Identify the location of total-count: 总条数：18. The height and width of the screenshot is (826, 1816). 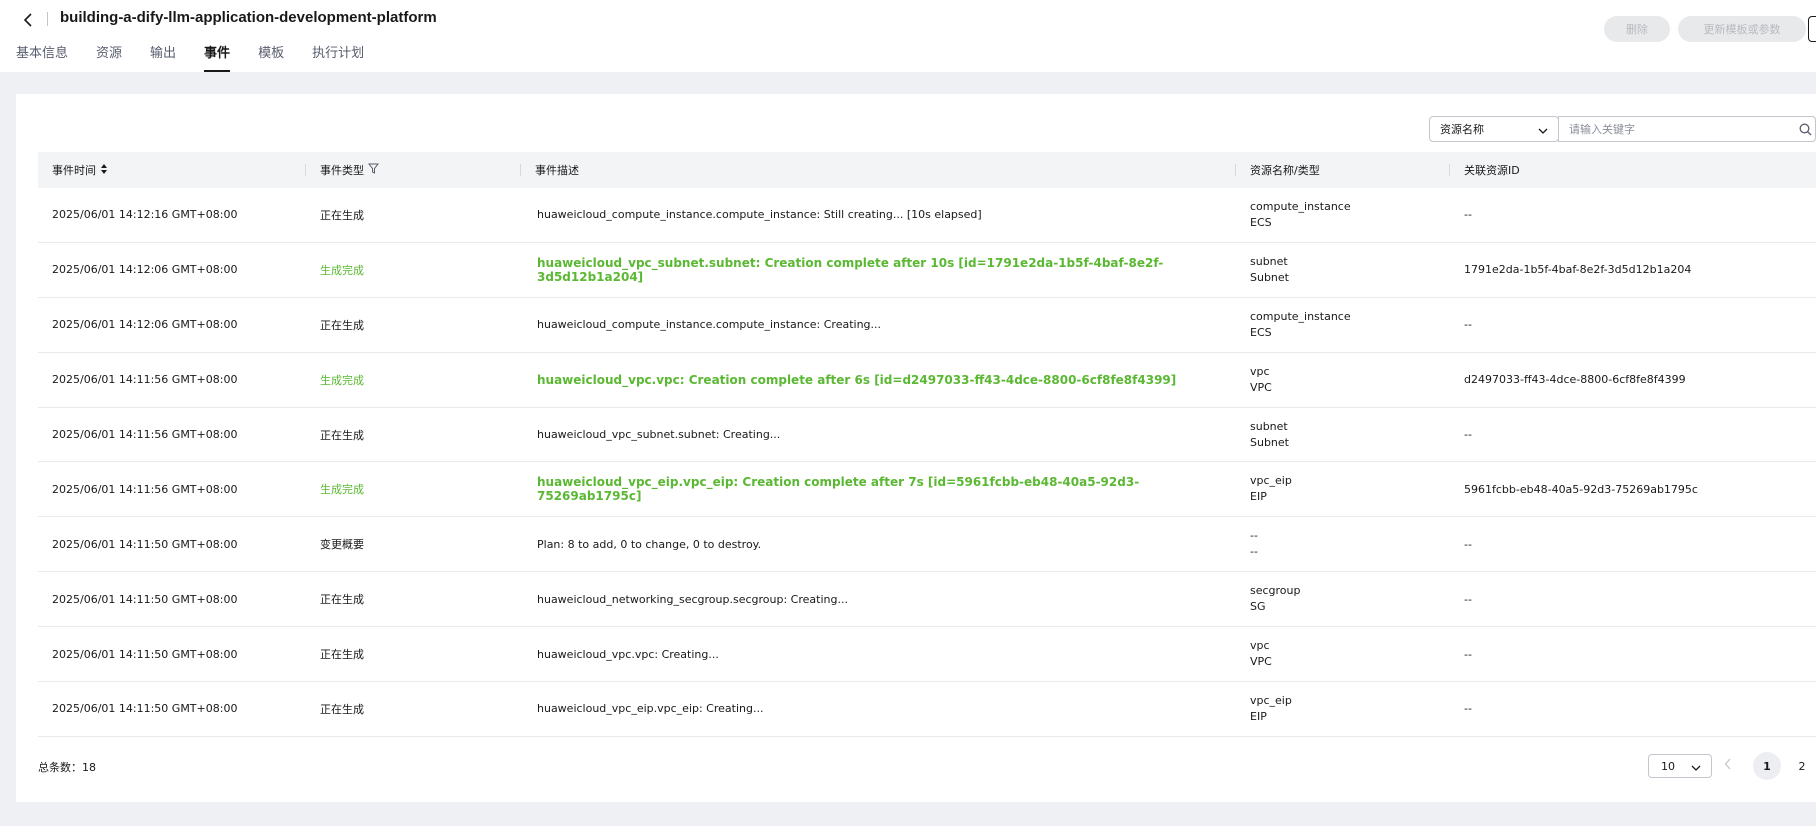
(67, 767).